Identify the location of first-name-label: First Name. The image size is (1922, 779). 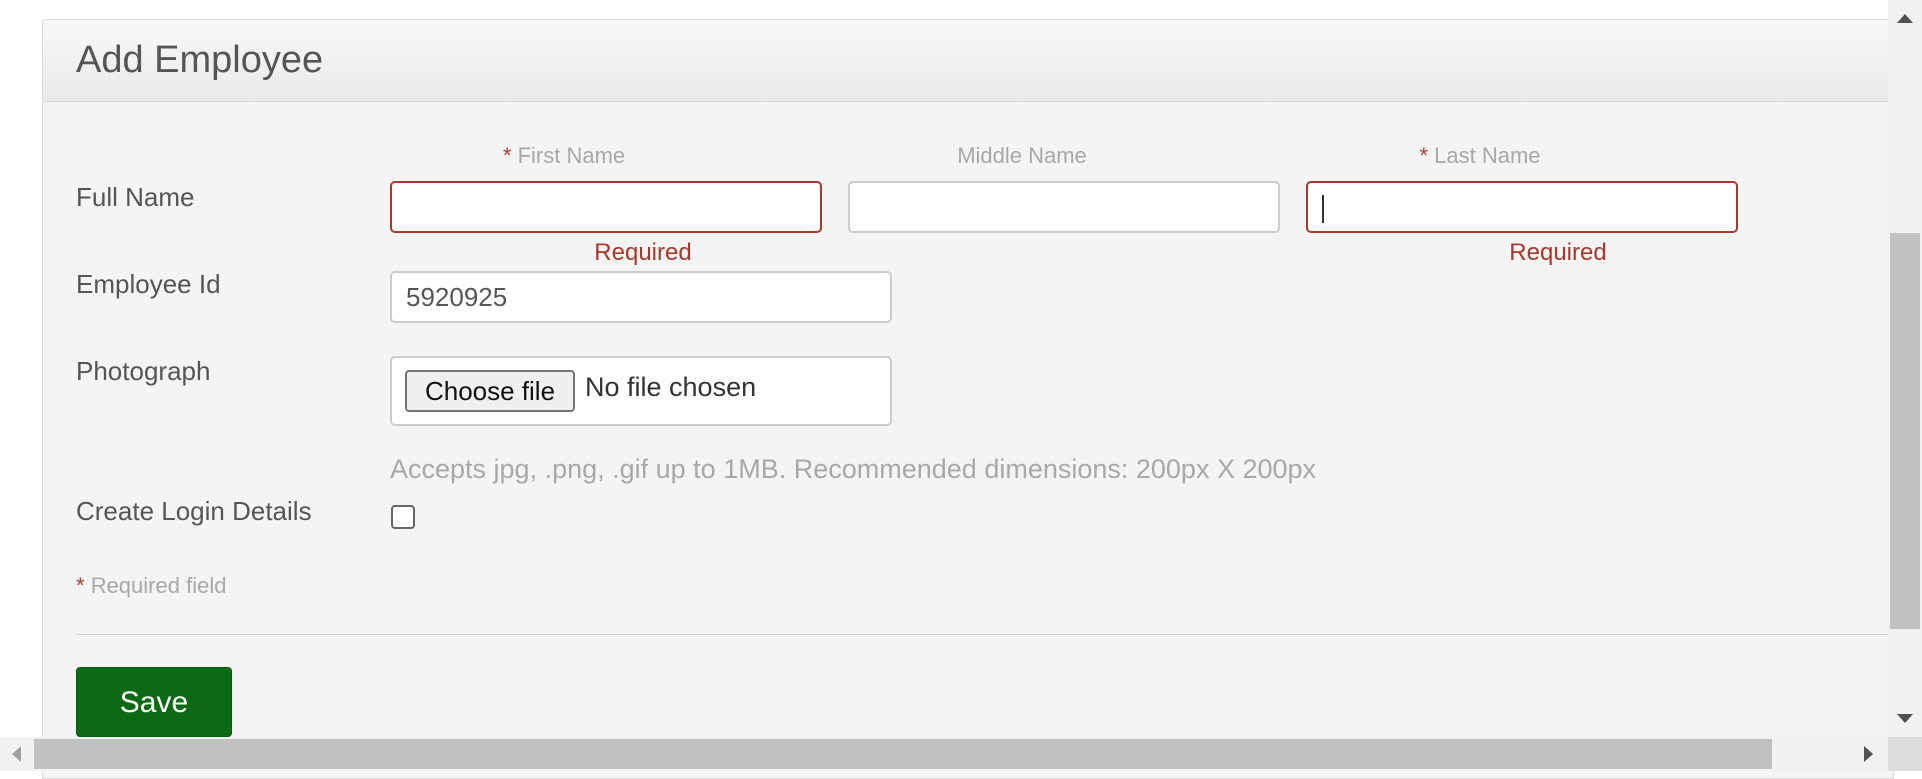
(571, 155).